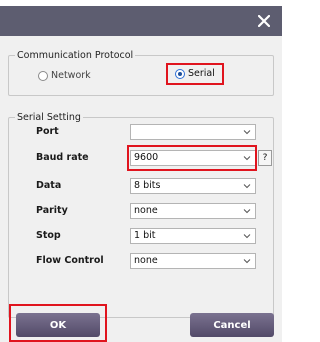  I want to click on ok-button: OK, so click(58, 325).